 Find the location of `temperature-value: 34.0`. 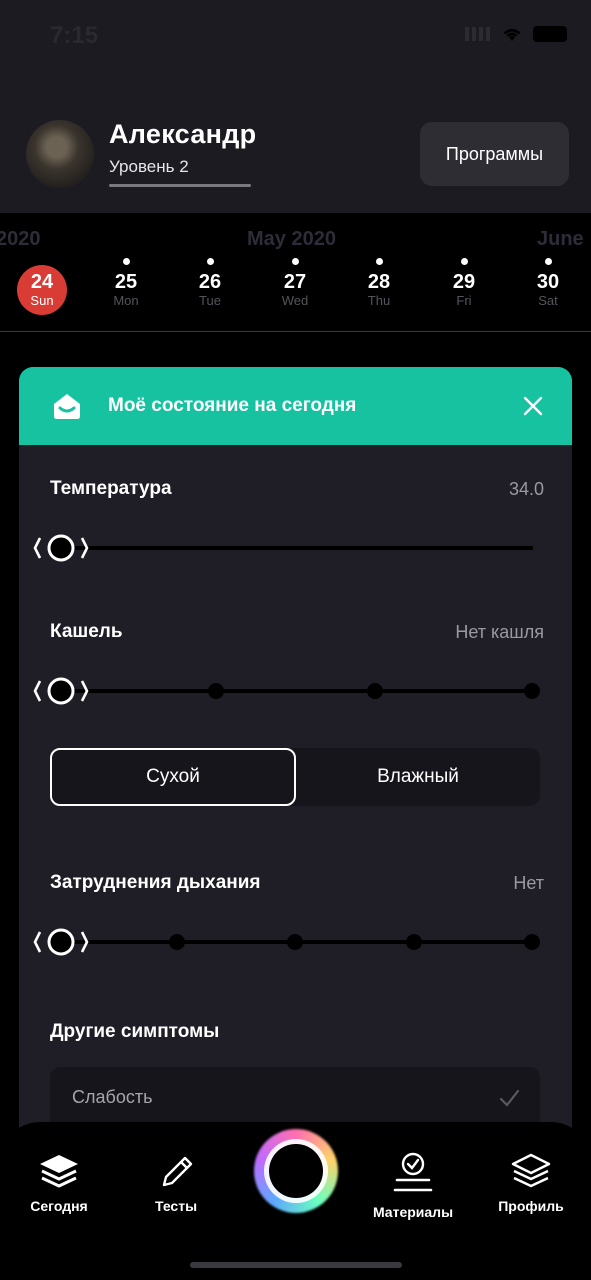

temperature-value: 34.0 is located at coordinates (526, 489).